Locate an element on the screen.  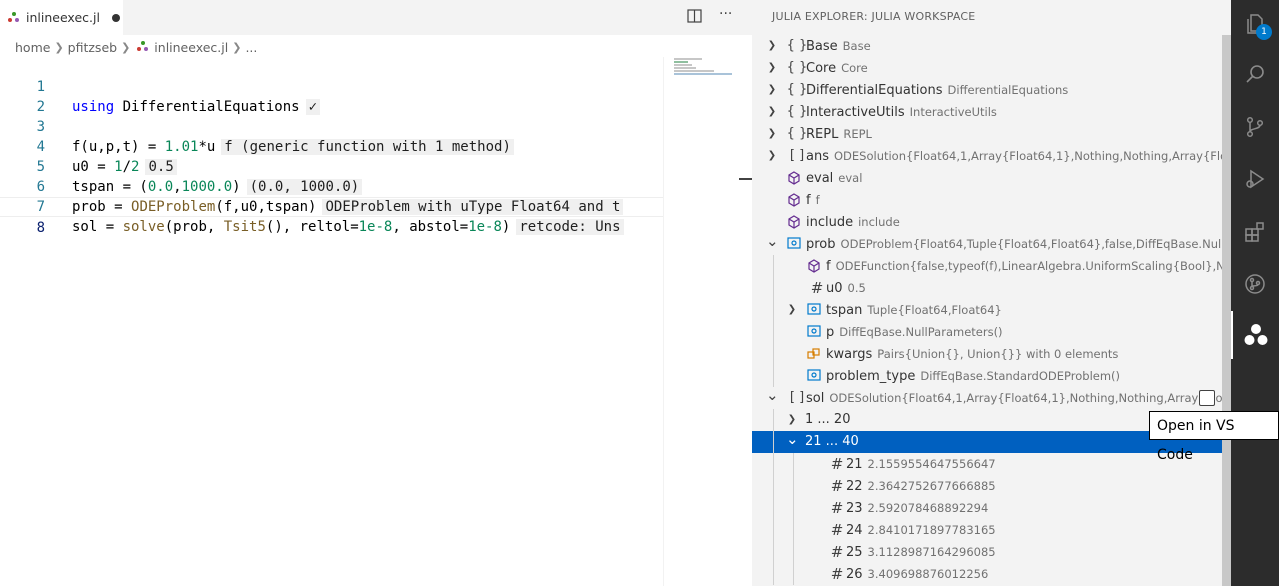
variable-name: 21 ... 40 is located at coordinates (832, 441).